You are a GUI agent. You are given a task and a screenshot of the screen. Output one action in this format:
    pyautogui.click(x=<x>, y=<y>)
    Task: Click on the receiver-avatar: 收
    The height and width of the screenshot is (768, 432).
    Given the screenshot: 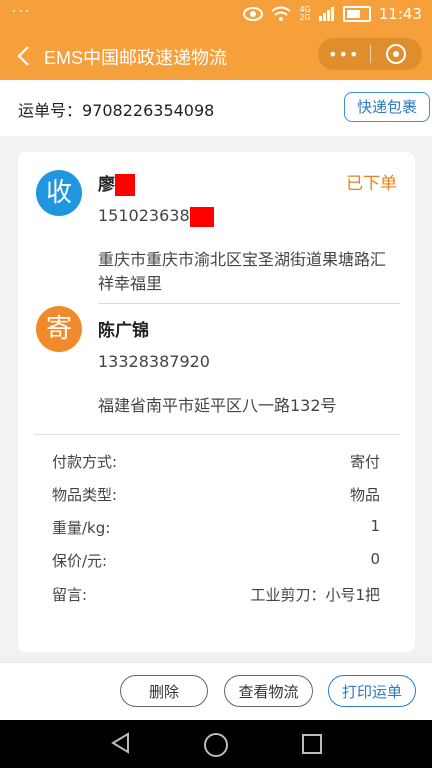 What is the action you would take?
    pyautogui.click(x=59, y=193)
    